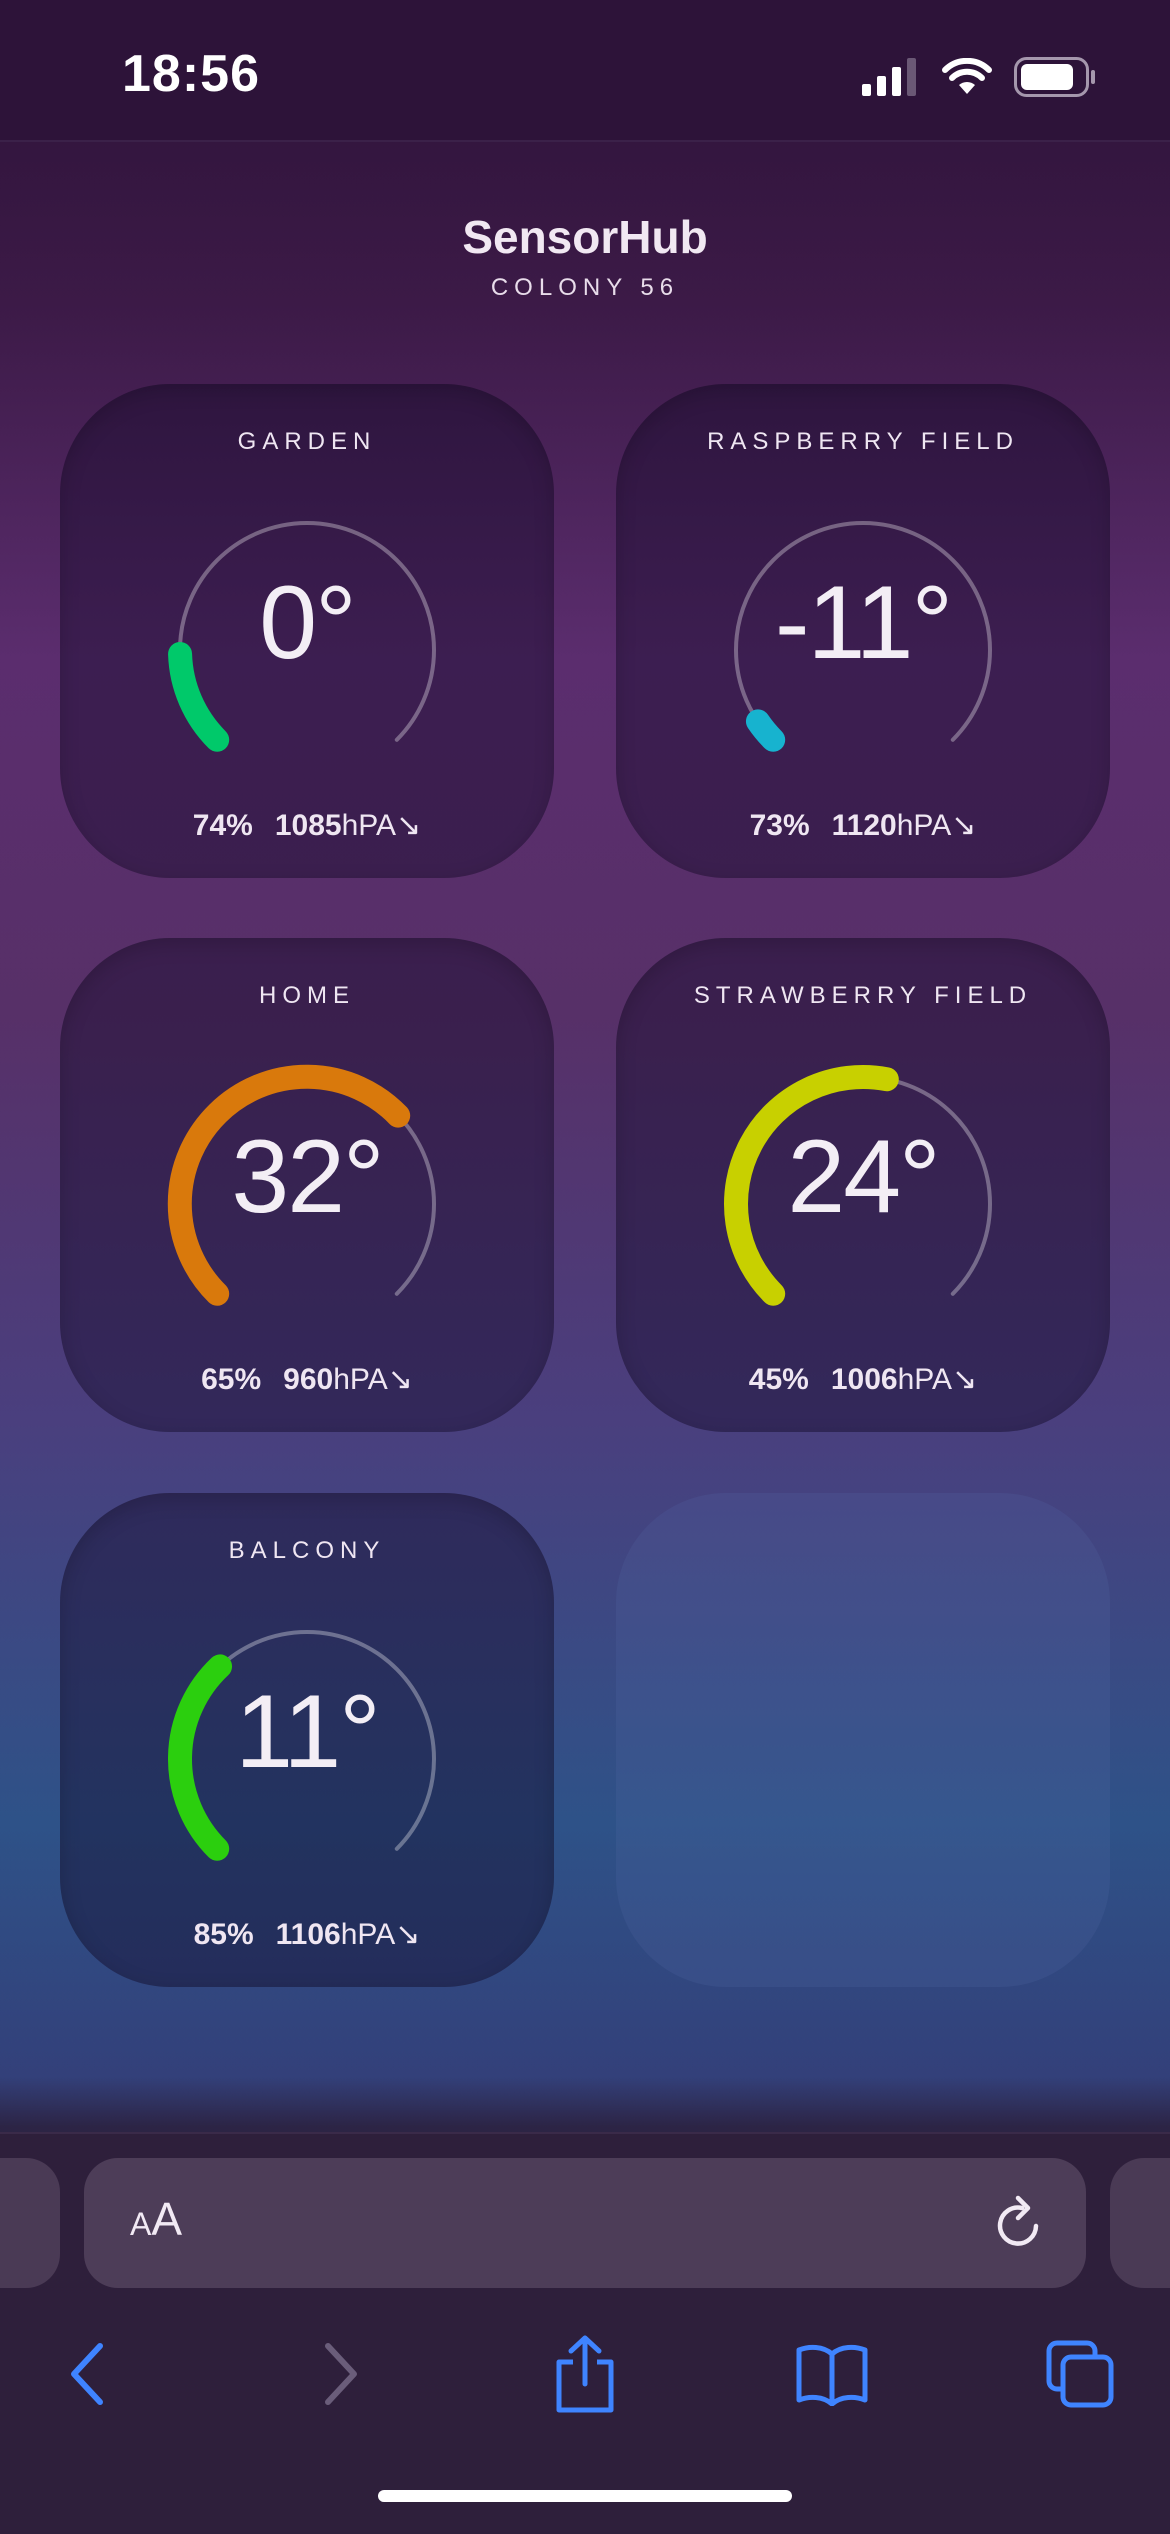  I want to click on gauge-value-arc, so click(765, 730).